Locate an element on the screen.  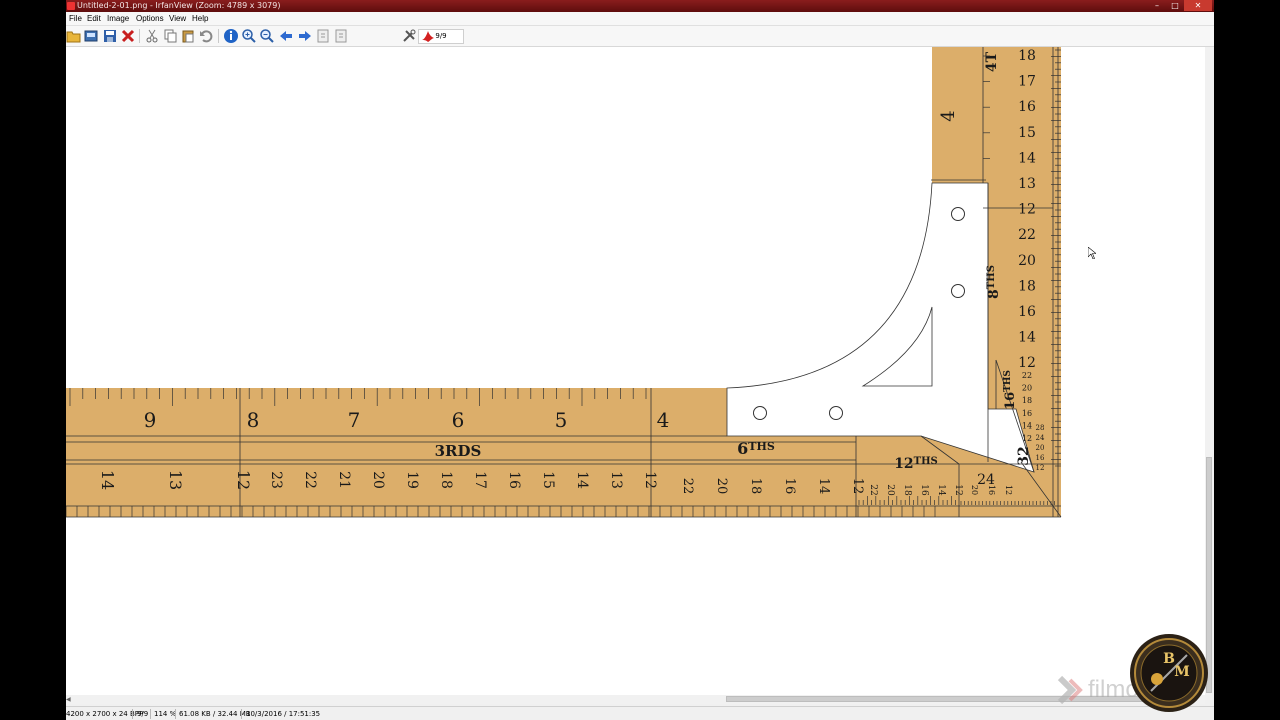
ruler-number: 23 is located at coordinates (276, 480).